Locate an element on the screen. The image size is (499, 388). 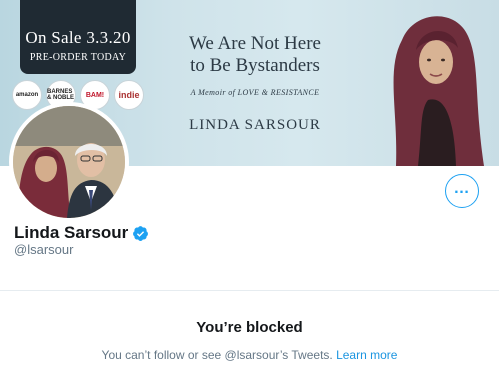
learn-more-link: Learn more is located at coordinates (366, 355).